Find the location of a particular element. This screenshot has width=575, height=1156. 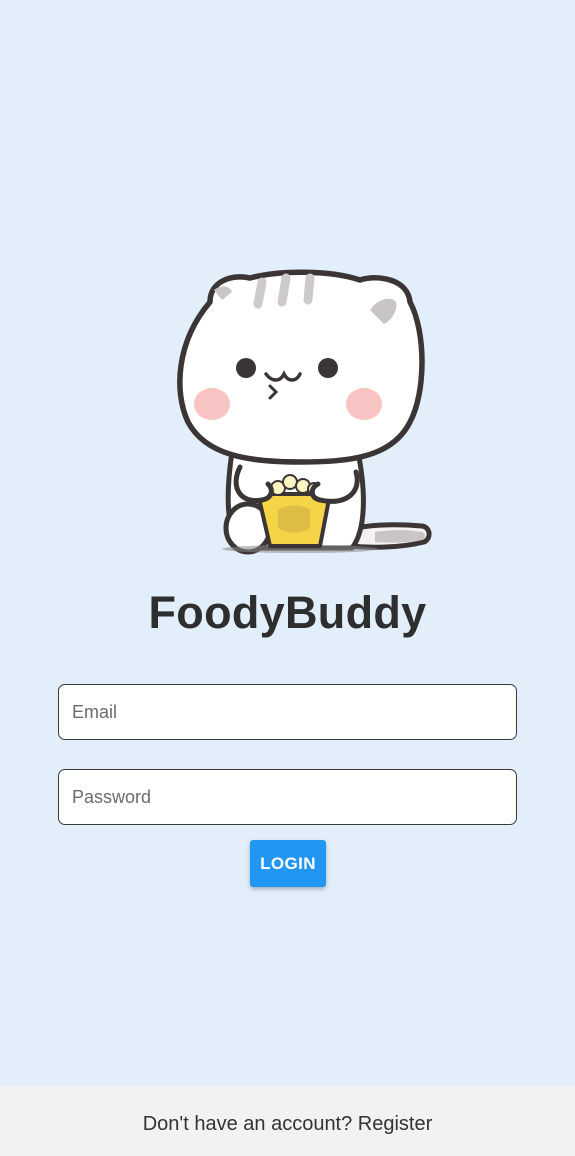

email-input is located at coordinates (287, 712).